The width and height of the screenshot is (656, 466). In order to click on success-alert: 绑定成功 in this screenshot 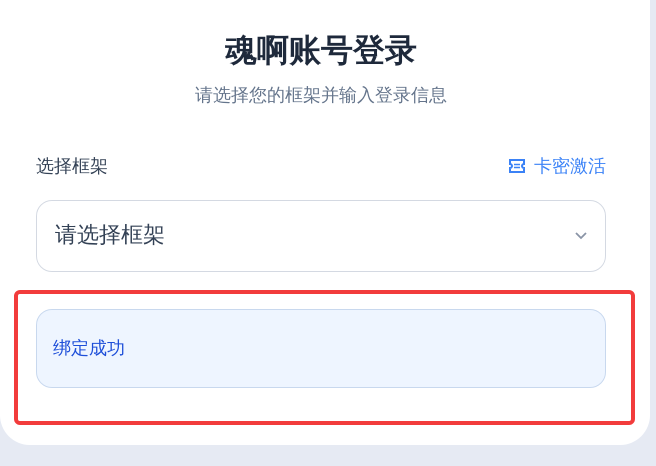, I will do `click(321, 348)`.